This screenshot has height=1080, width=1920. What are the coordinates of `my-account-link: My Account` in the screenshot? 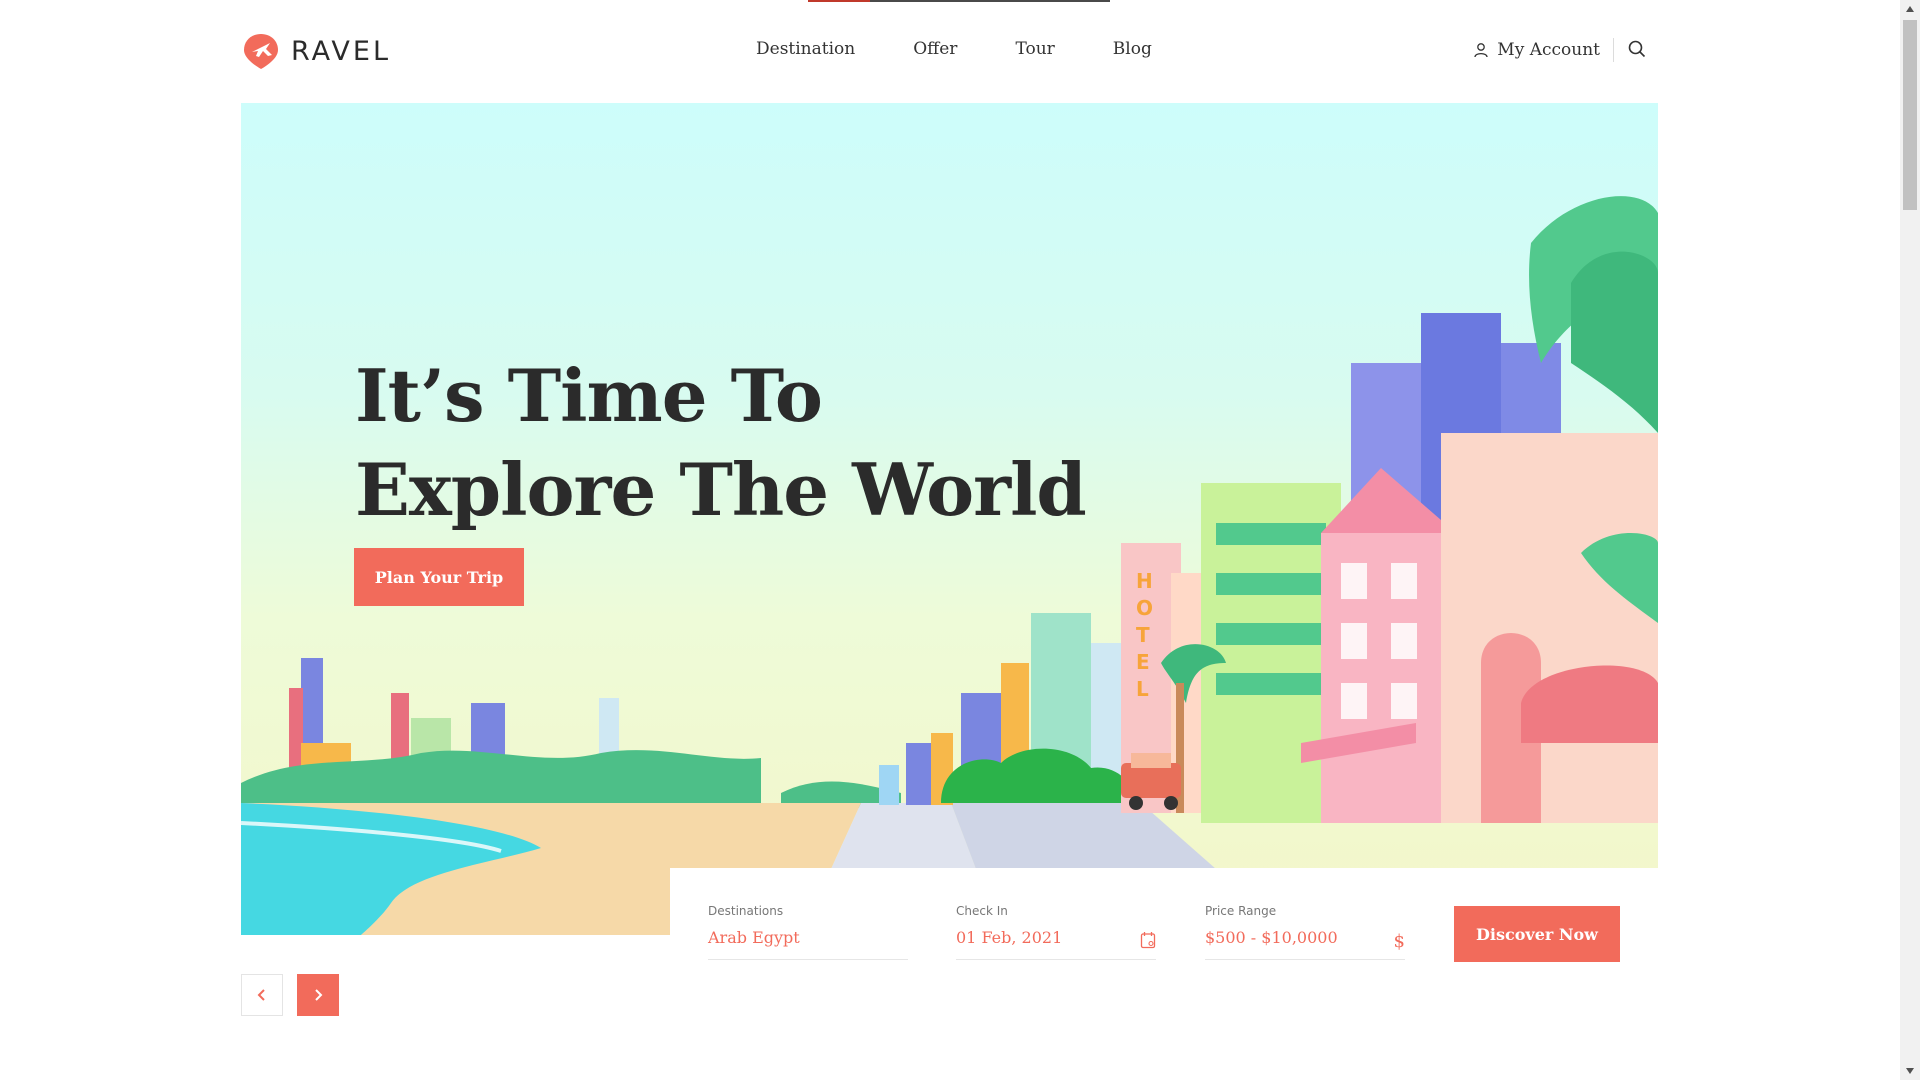 It's located at (1536, 50).